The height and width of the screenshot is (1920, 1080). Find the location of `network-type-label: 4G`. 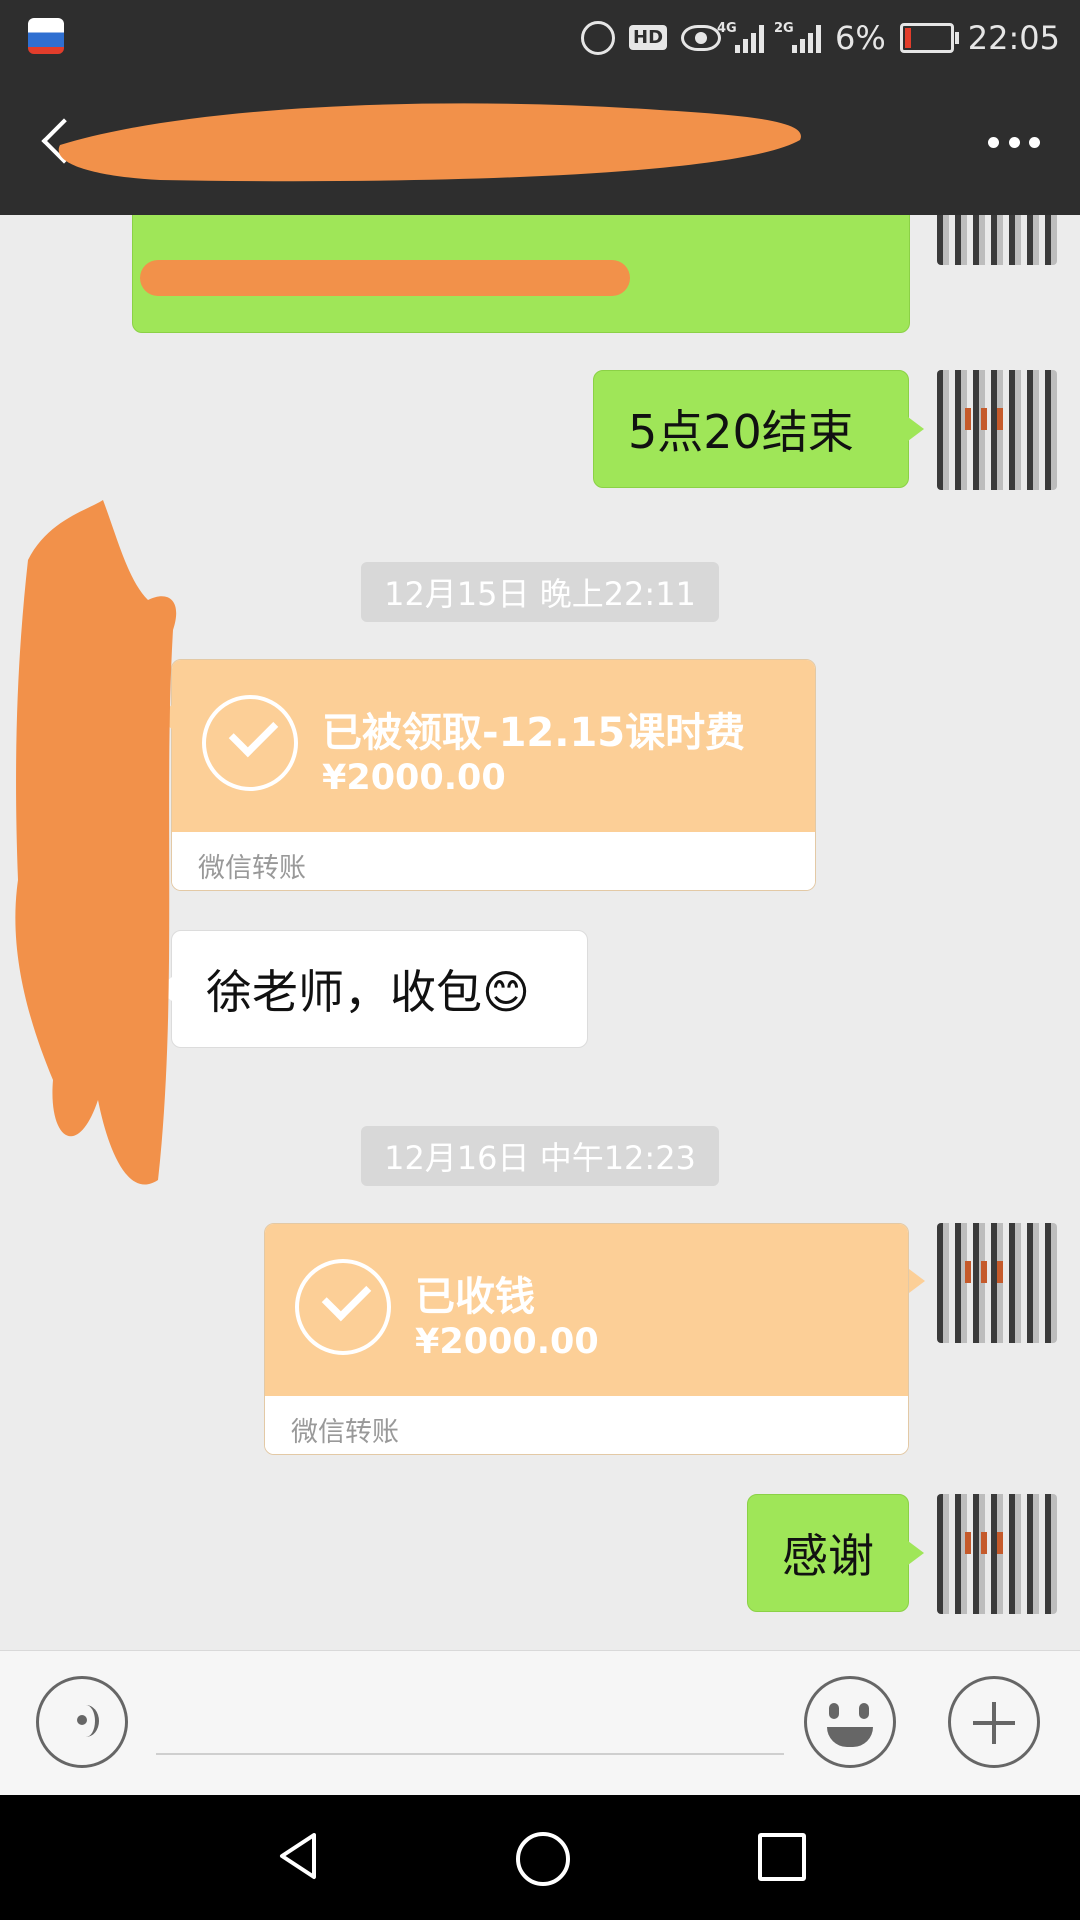

network-type-label: 4G is located at coordinates (727, 28).